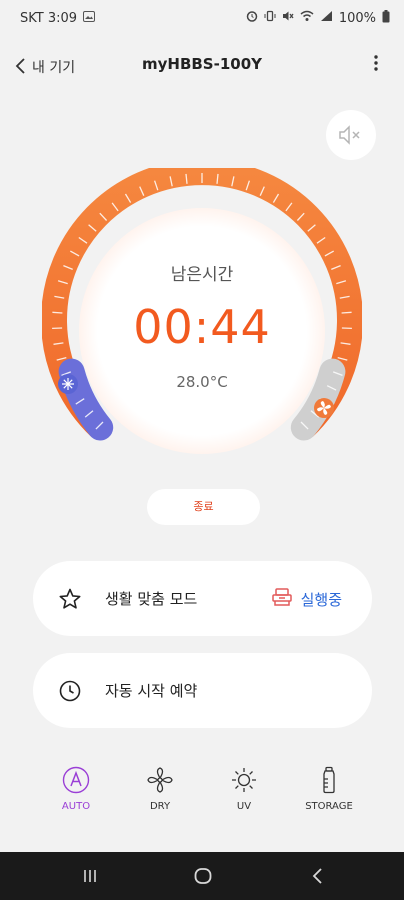  What do you see at coordinates (244, 780) in the screenshot?
I see `sun-icon` at bounding box center [244, 780].